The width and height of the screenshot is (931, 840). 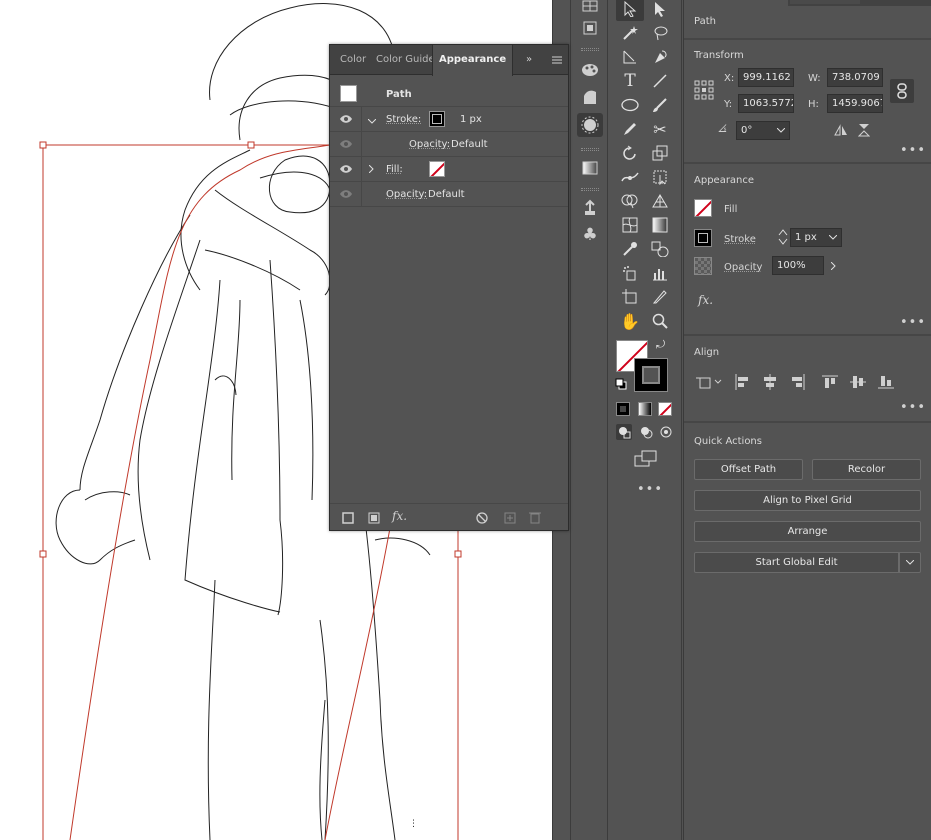 What do you see at coordinates (705, 300) in the screenshot?
I see `fx-button: fx.` at bounding box center [705, 300].